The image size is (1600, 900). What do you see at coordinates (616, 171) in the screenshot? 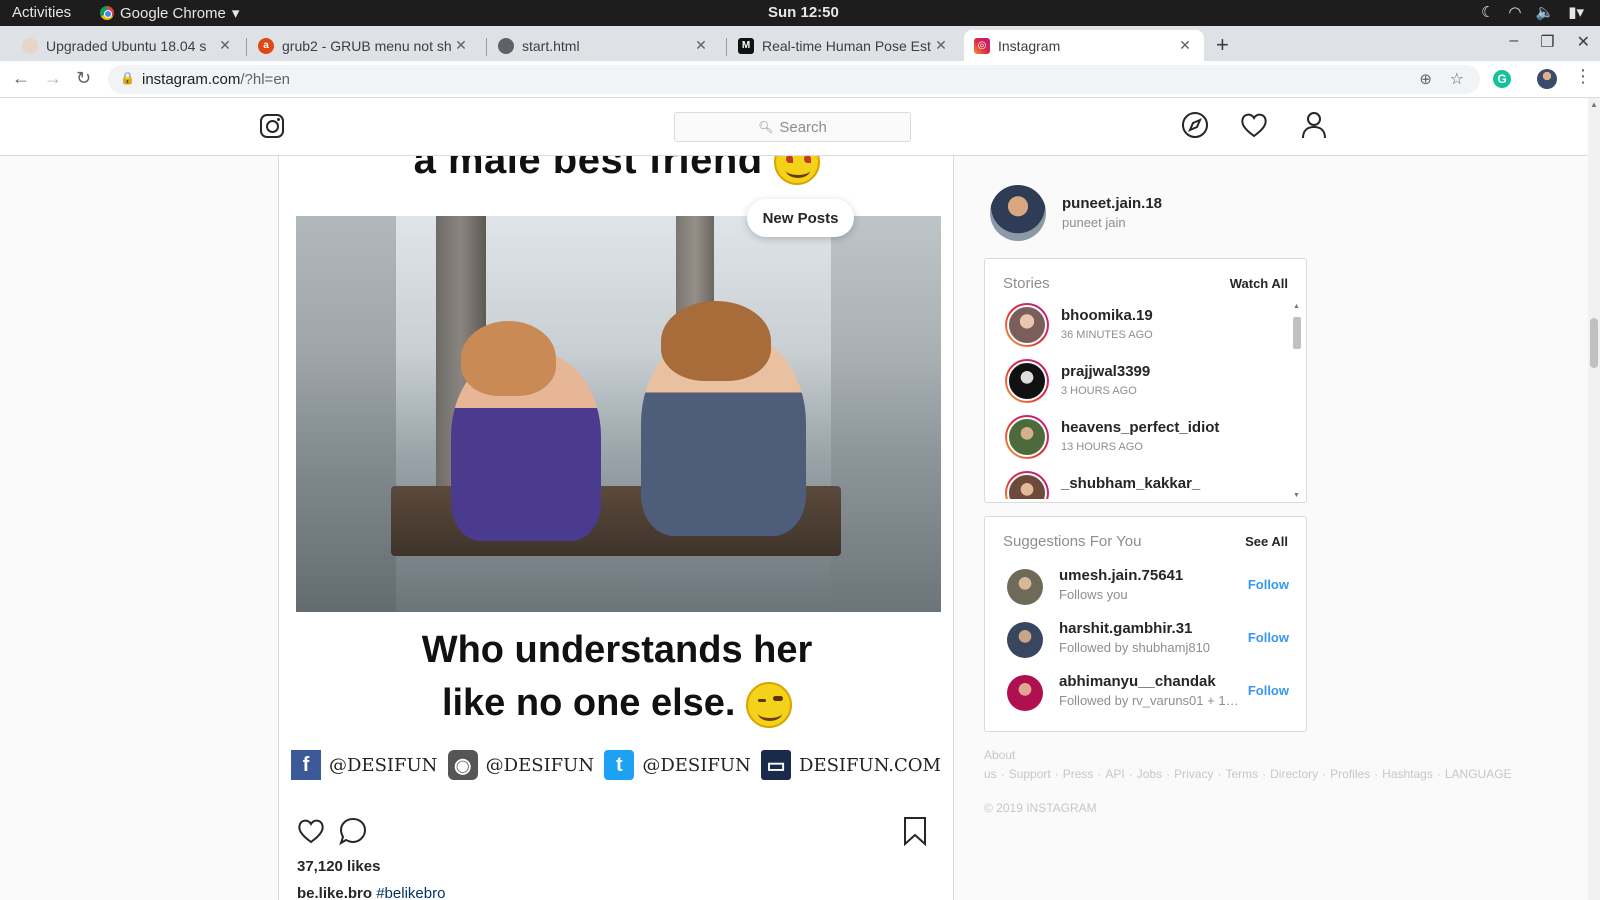
I see `meme-top-text: a male best friend` at bounding box center [616, 171].